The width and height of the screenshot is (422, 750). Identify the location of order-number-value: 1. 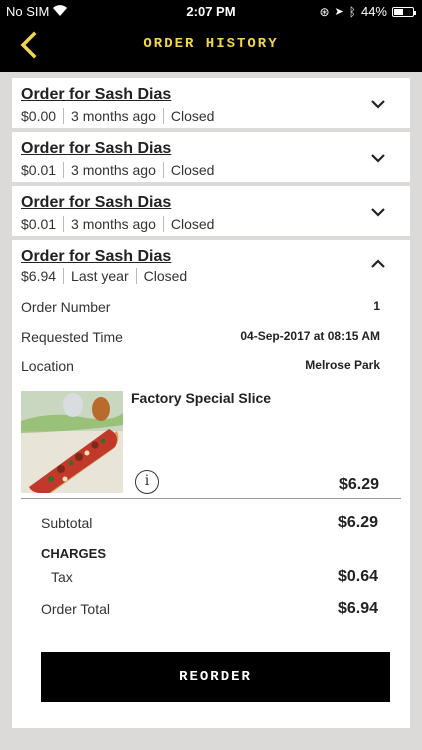
(376, 306).